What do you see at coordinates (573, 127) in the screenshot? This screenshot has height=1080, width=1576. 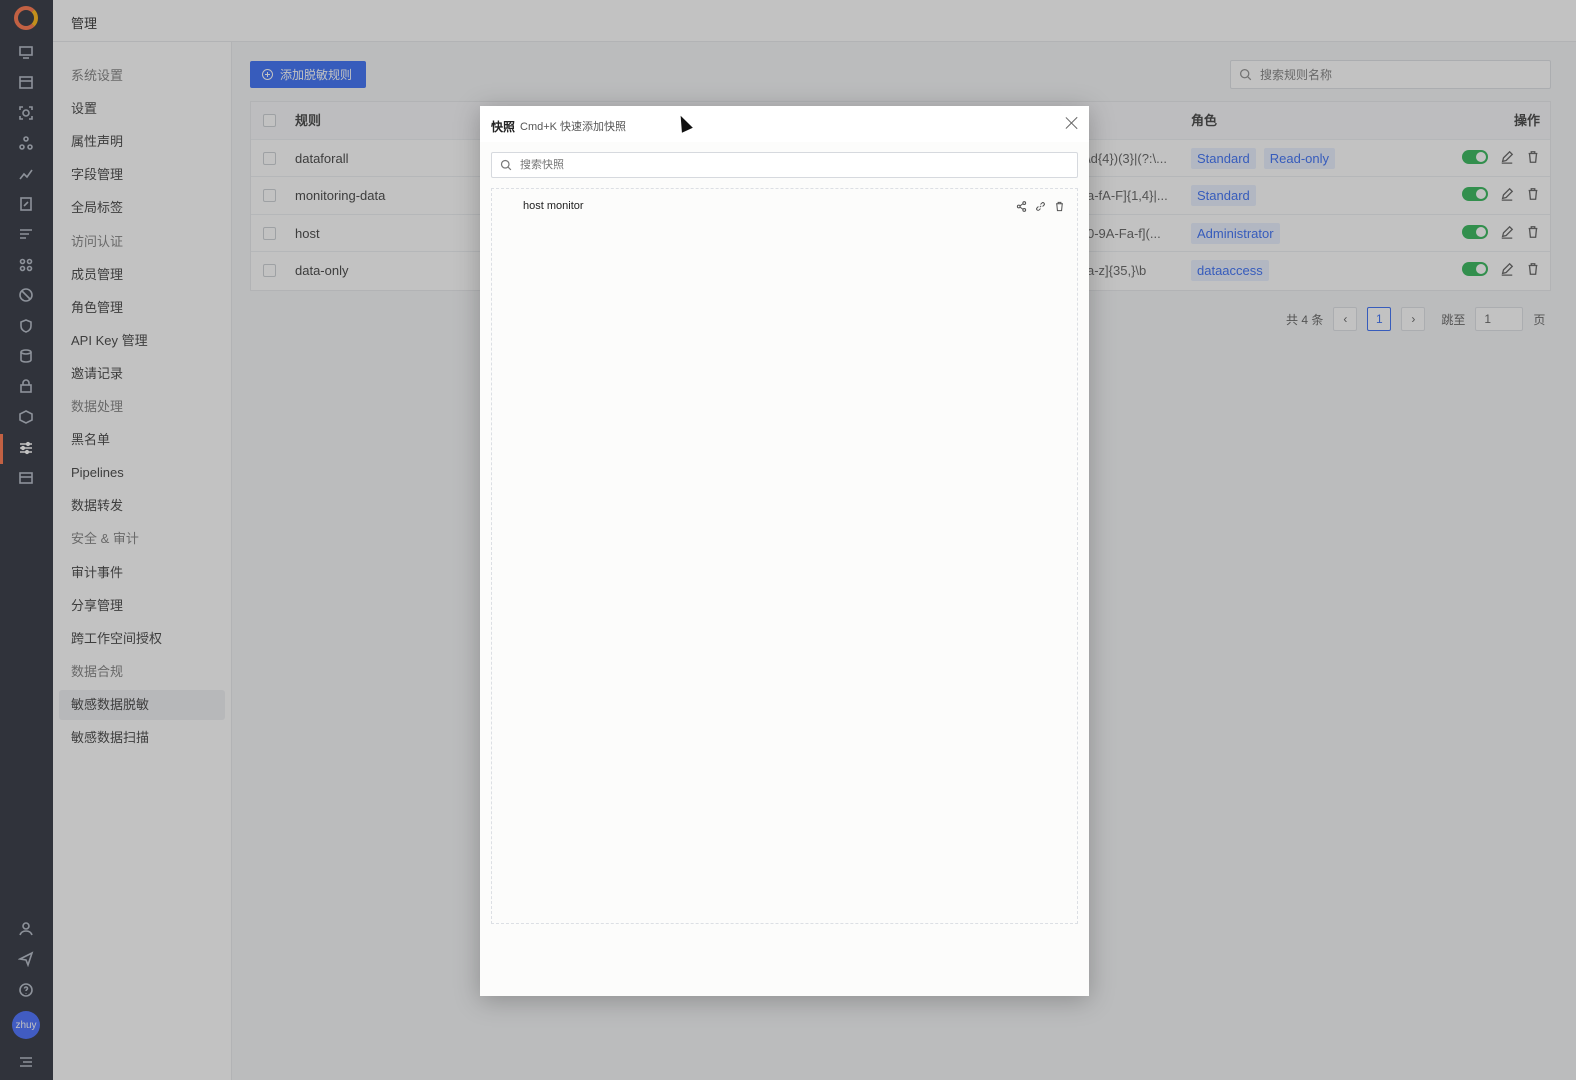 I see `modal-hint: Cmd+K 快速添加快照` at bounding box center [573, 127].